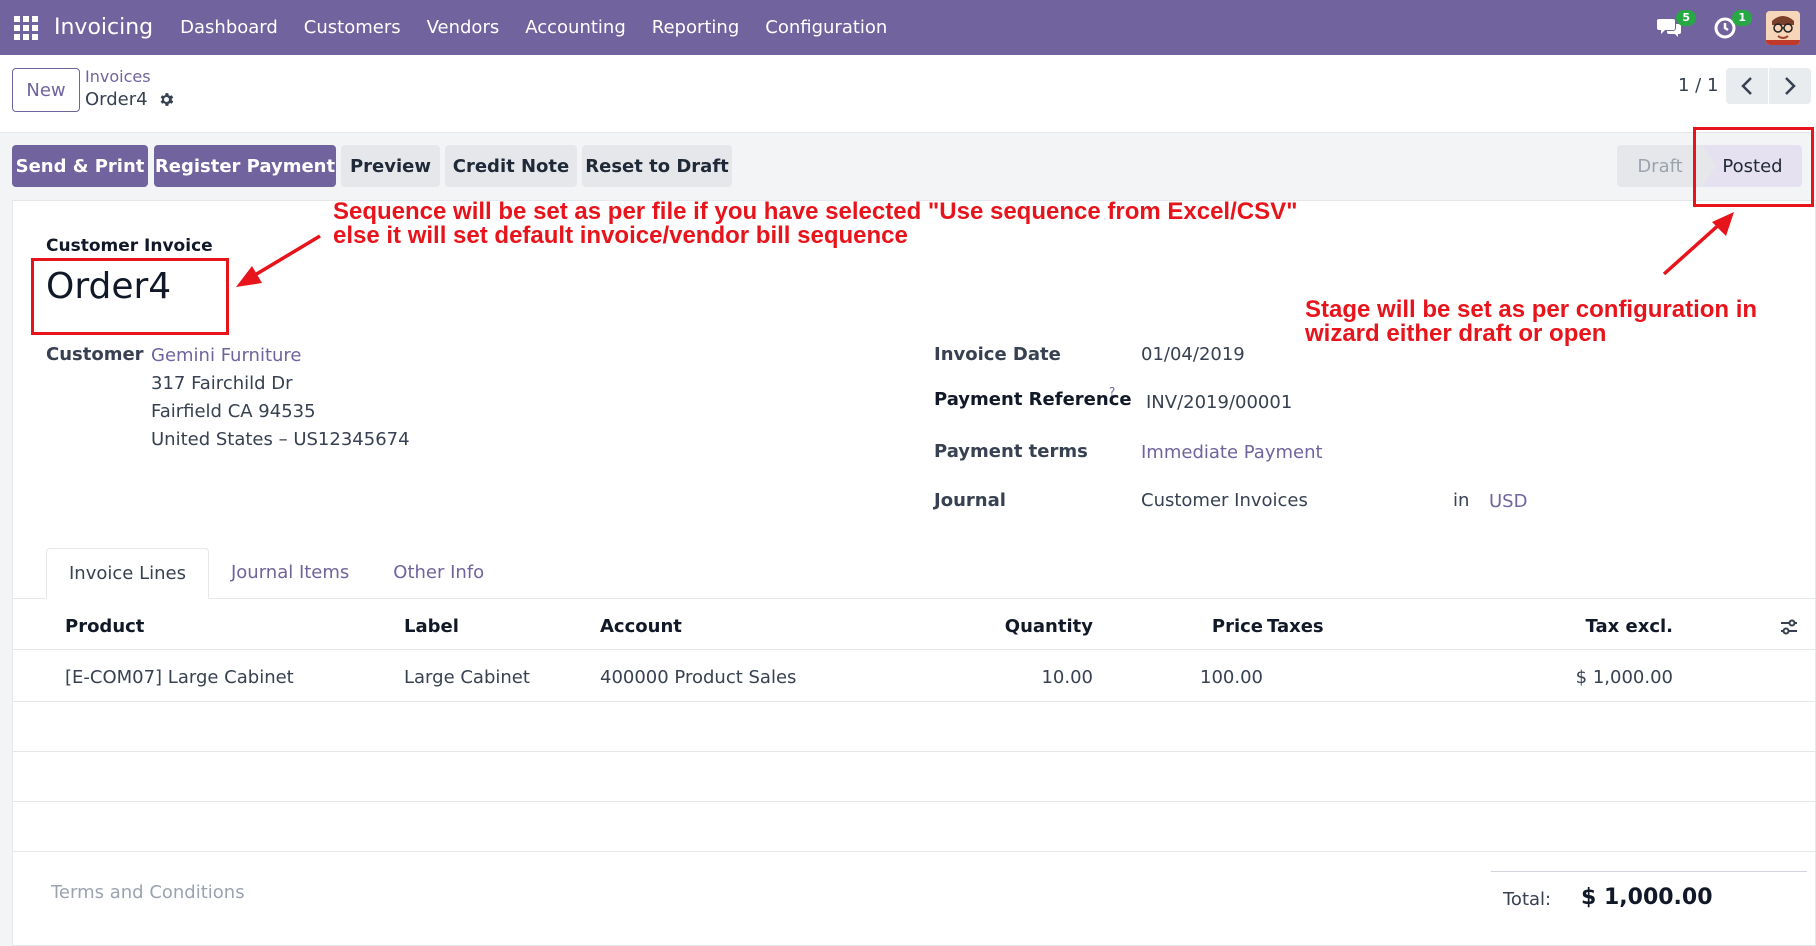  Describe the element at coordinates (1624, 677) in the screenshot. I see `line-subtotal: $ 1,000.00` at that location.